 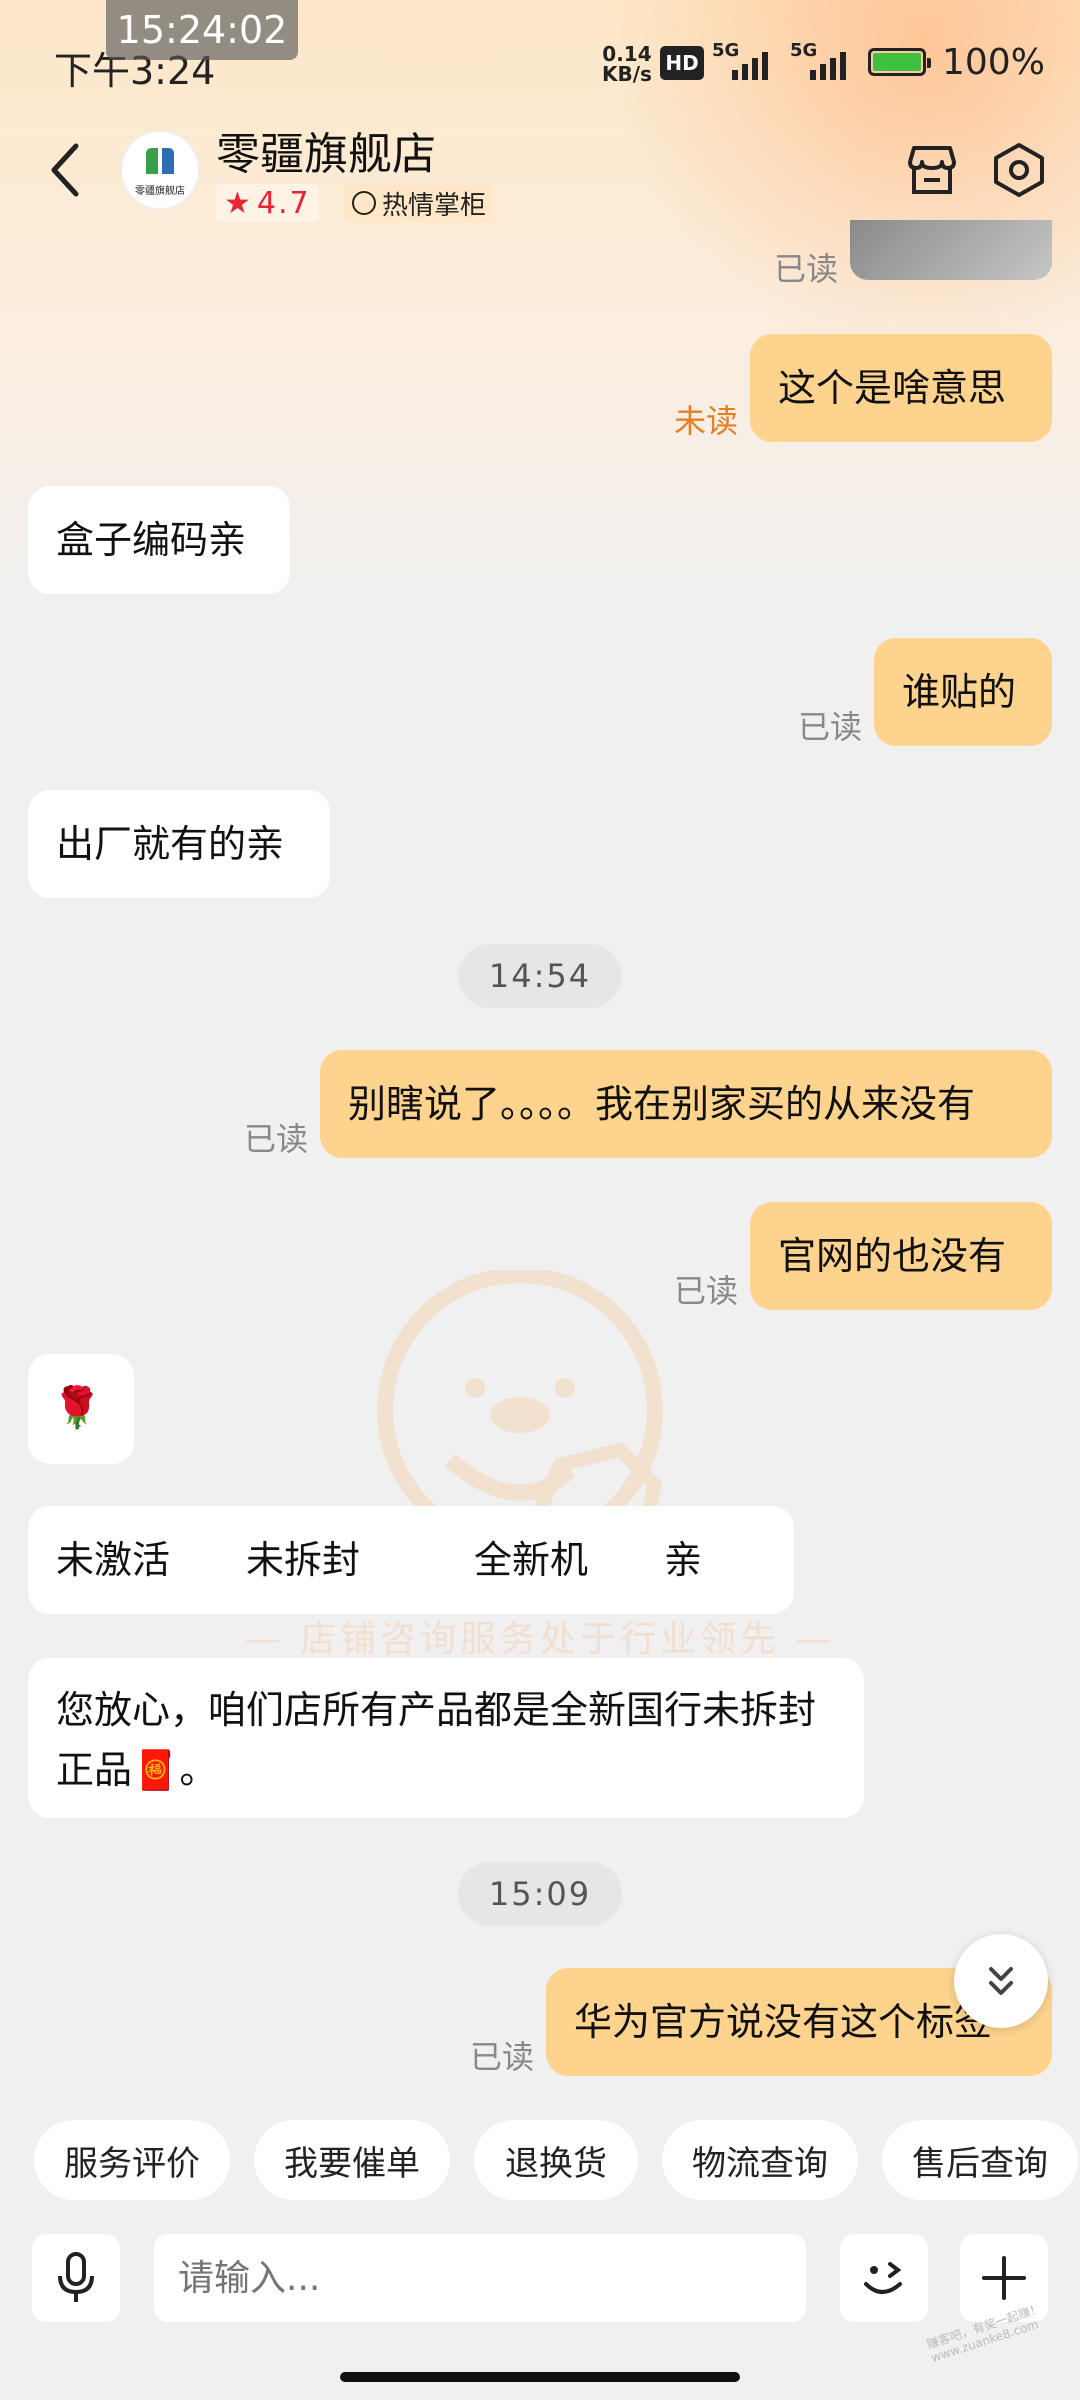 What do you see at coordinates (682, 63) in the screenshot?
I see `hd-icon: HD` at bounding box center [682, 63].